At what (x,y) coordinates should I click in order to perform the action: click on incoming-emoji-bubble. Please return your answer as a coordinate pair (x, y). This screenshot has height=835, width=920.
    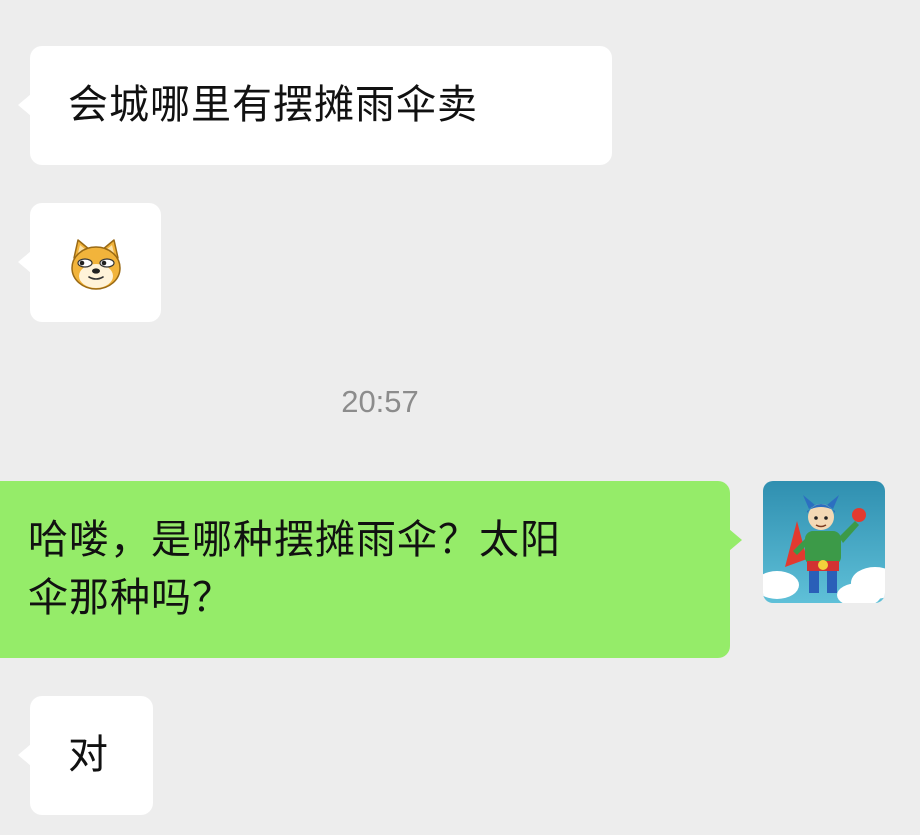
    Looking at the image, I should click on (89, 262).